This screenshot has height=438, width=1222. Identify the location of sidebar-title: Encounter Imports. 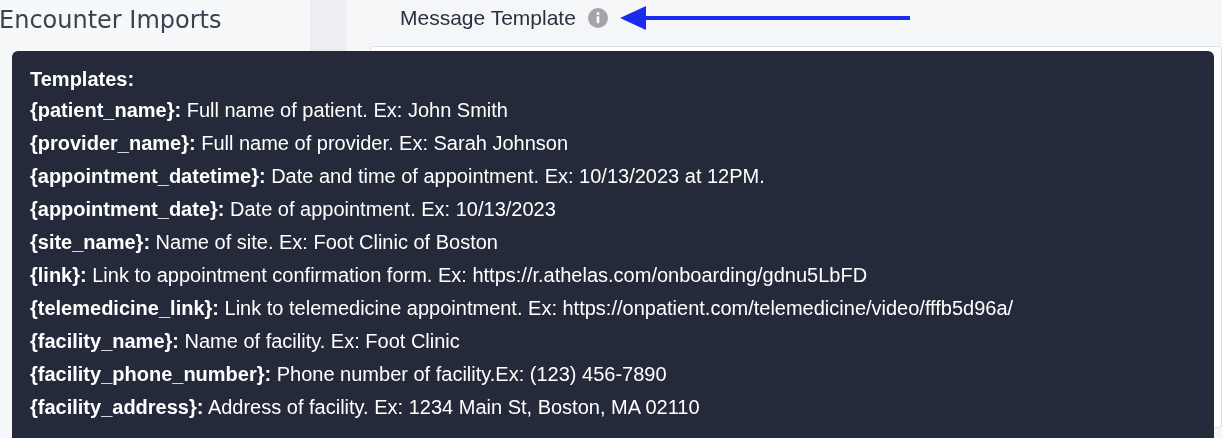
(111, 20).